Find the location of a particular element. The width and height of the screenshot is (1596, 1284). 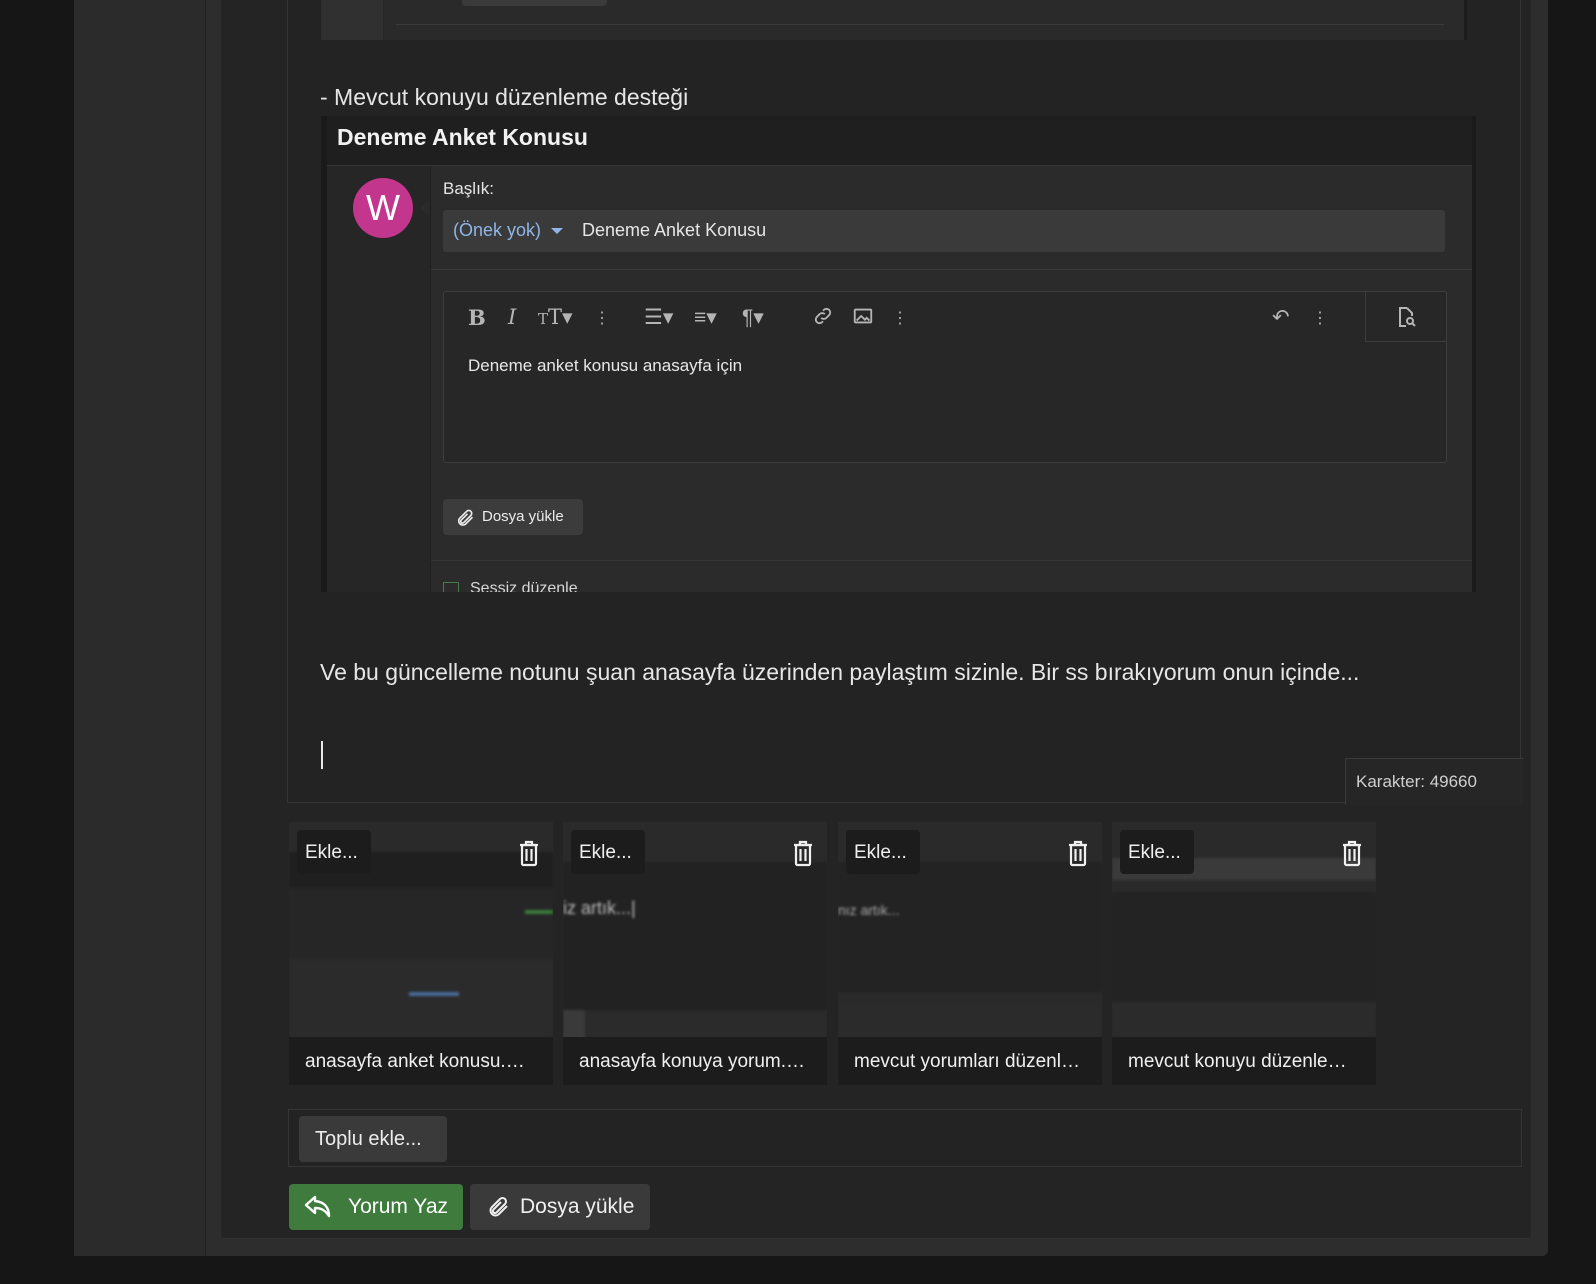

undo-icon: ↶ is located at coordinates (1281, 317).